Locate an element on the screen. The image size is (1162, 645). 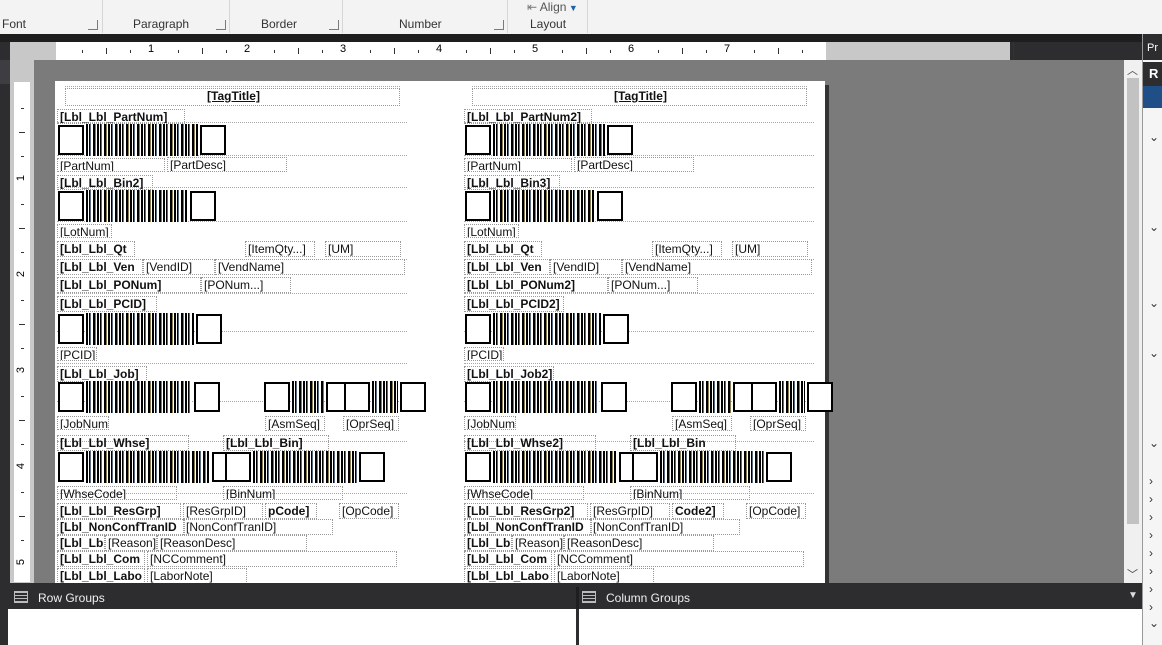
column-groups-pane is located at coordinates (860, 627).